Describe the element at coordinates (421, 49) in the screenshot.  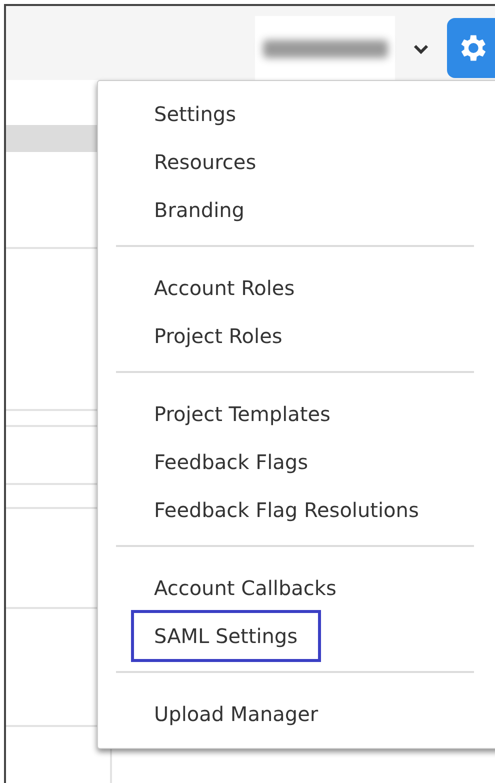
I see `chevron-down-icon` at that location.